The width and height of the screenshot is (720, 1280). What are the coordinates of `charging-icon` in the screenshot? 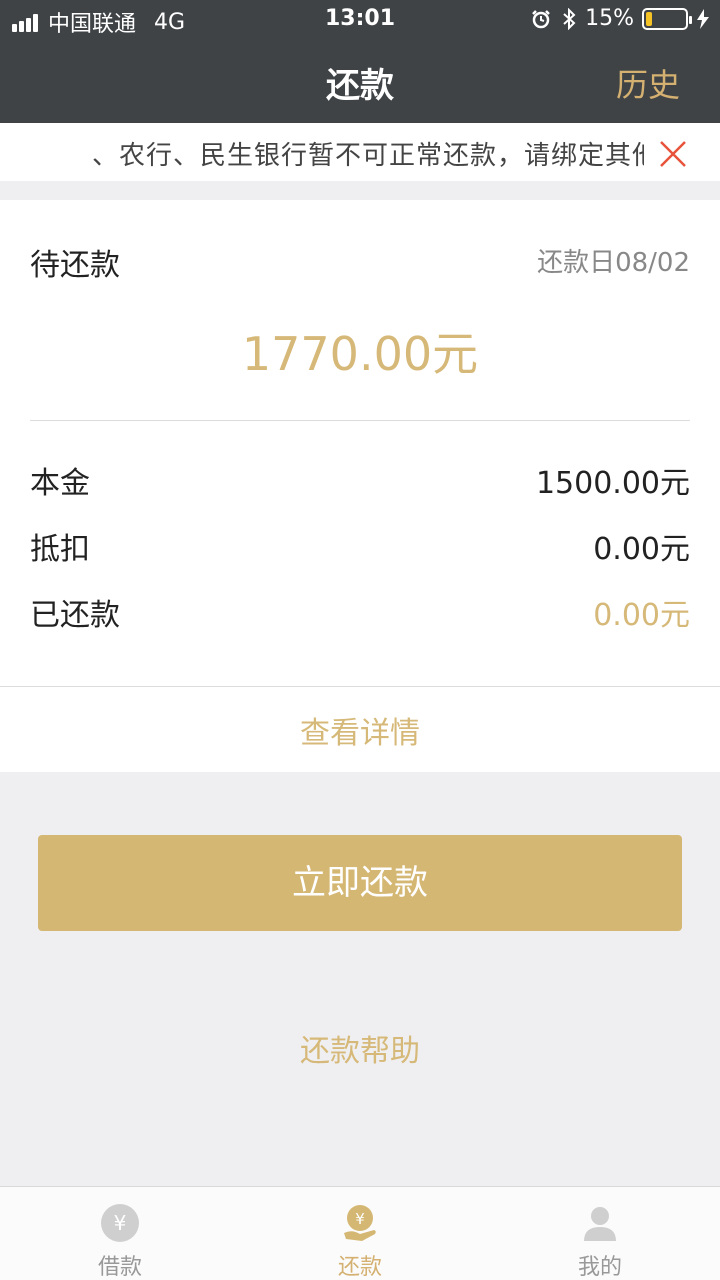 It's located at (703, 18).